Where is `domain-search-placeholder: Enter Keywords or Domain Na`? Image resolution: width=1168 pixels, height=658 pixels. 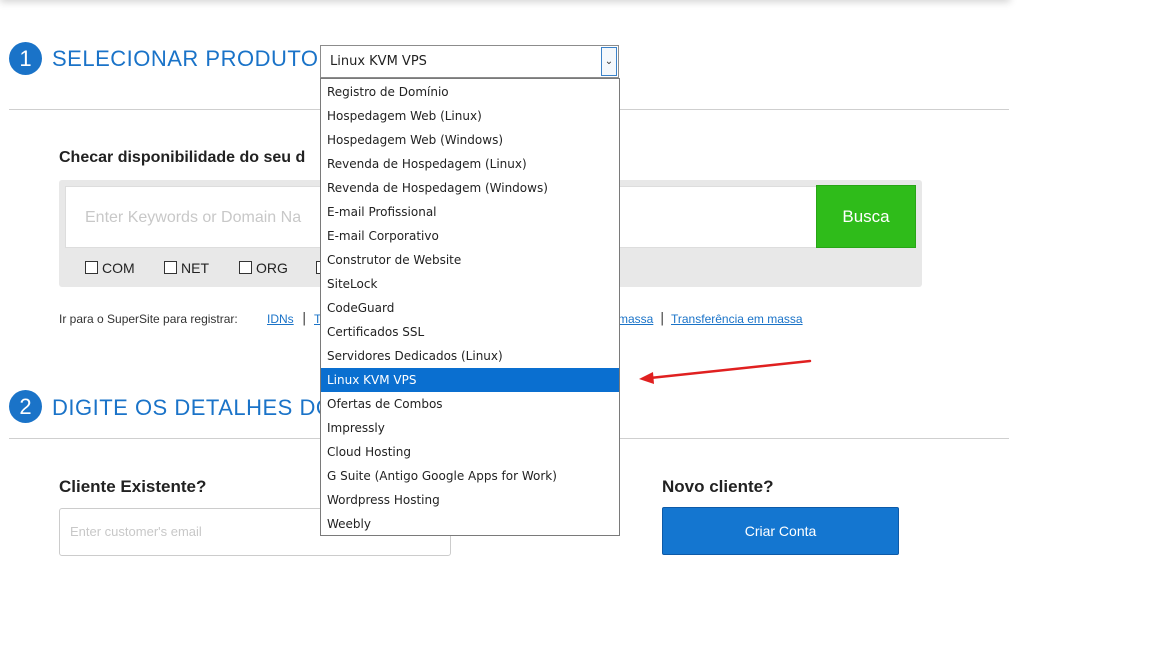 domain-search-placeholder: Enter Keywords or Domain Na is located at coordinates (193, 217).